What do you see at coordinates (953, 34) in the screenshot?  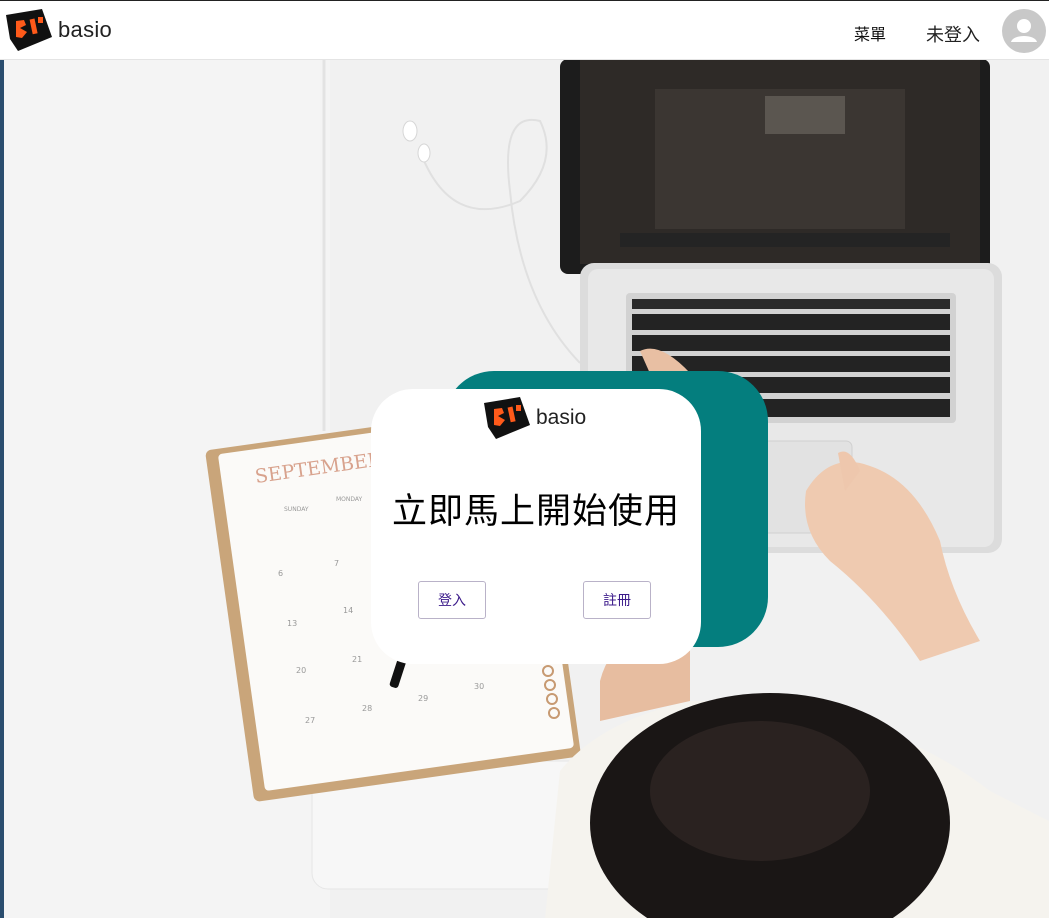 I see `login-status-link: 未登入` at bounding box center [953, 34].